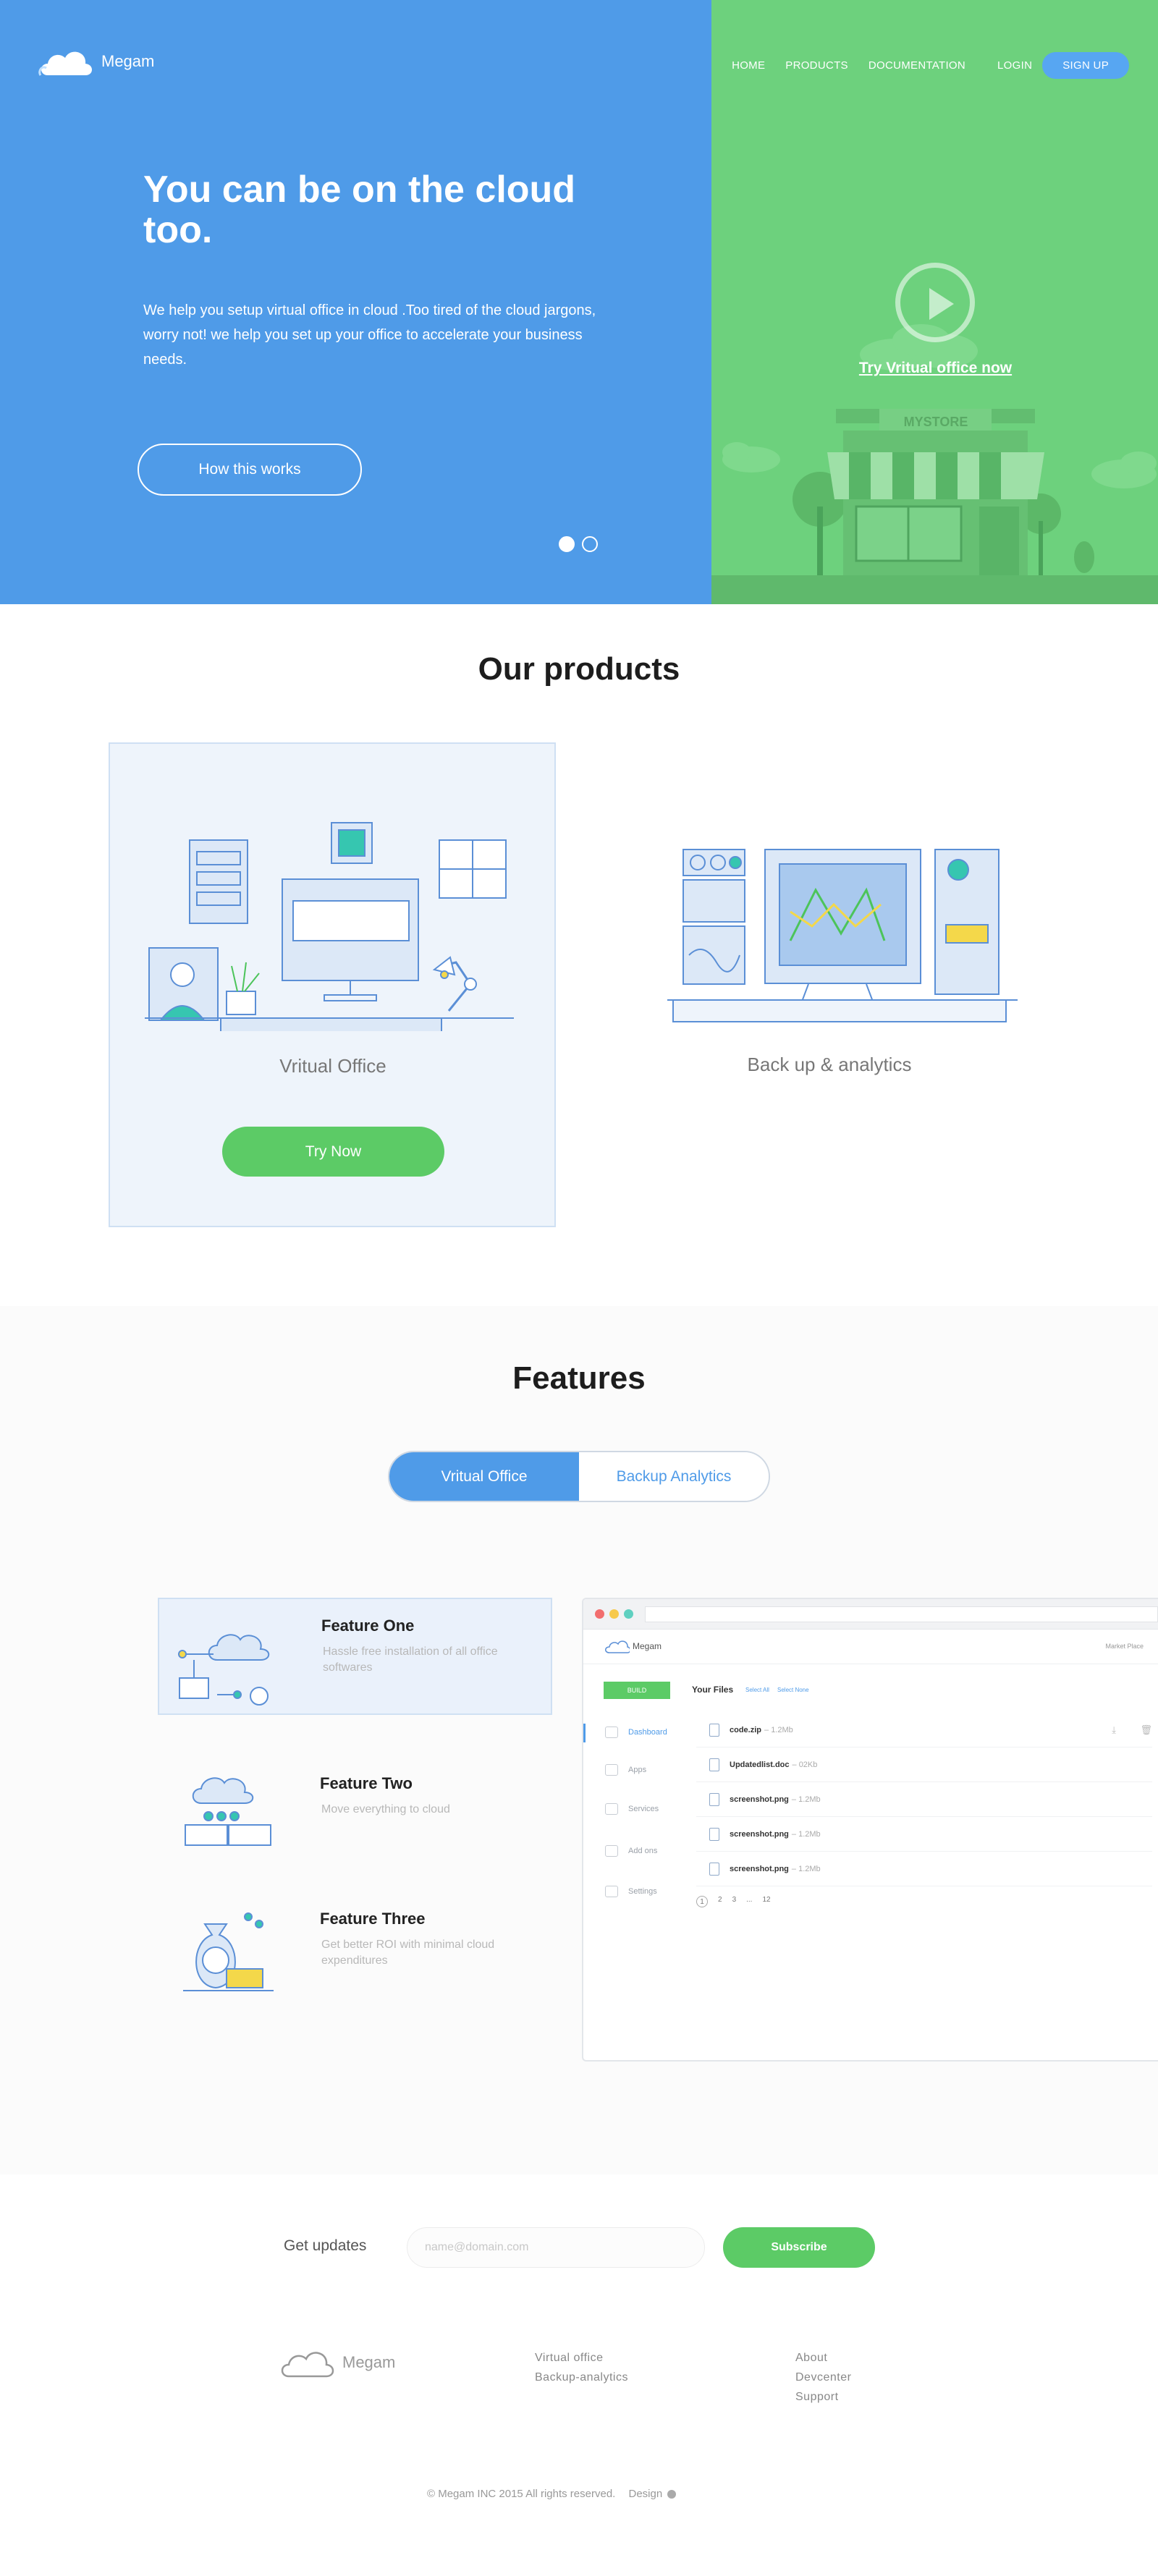  I want to click on design-credit: Design, so click(646, 2494).